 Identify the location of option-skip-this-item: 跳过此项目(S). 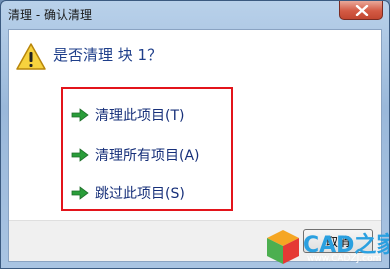
(216, 193).